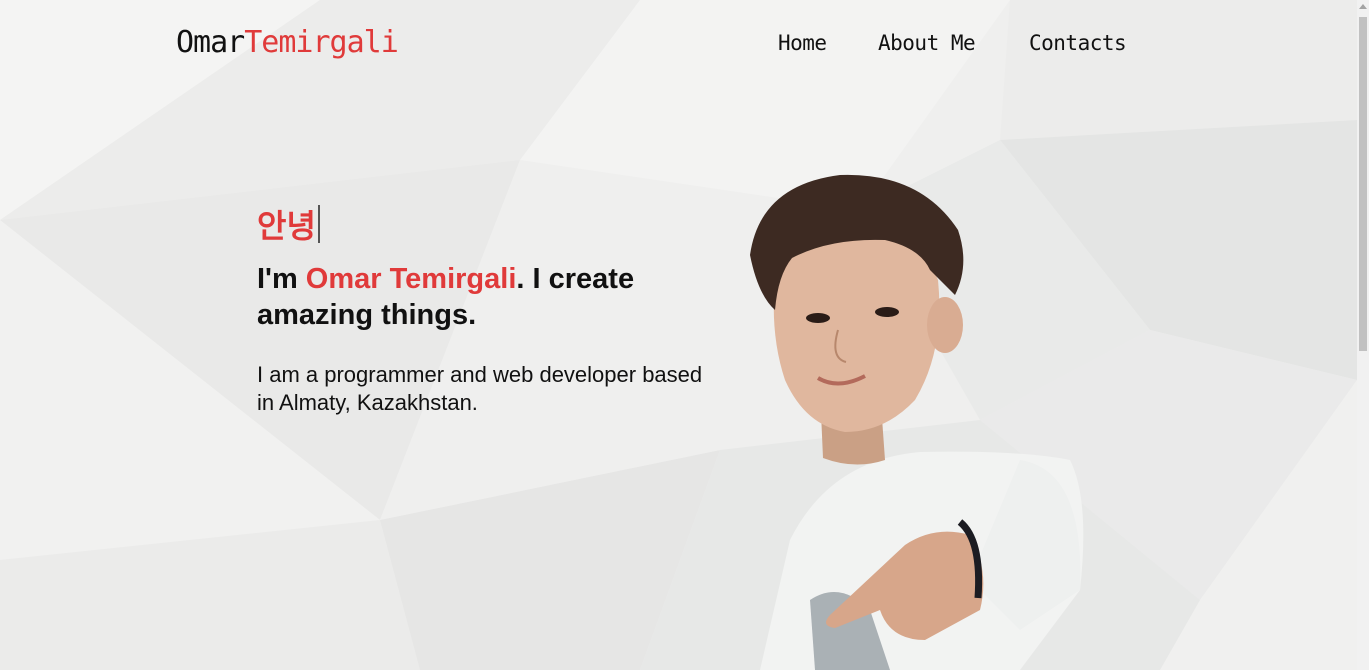  I want to click on headline-name: Omar Temirgali, so click(411, 279).